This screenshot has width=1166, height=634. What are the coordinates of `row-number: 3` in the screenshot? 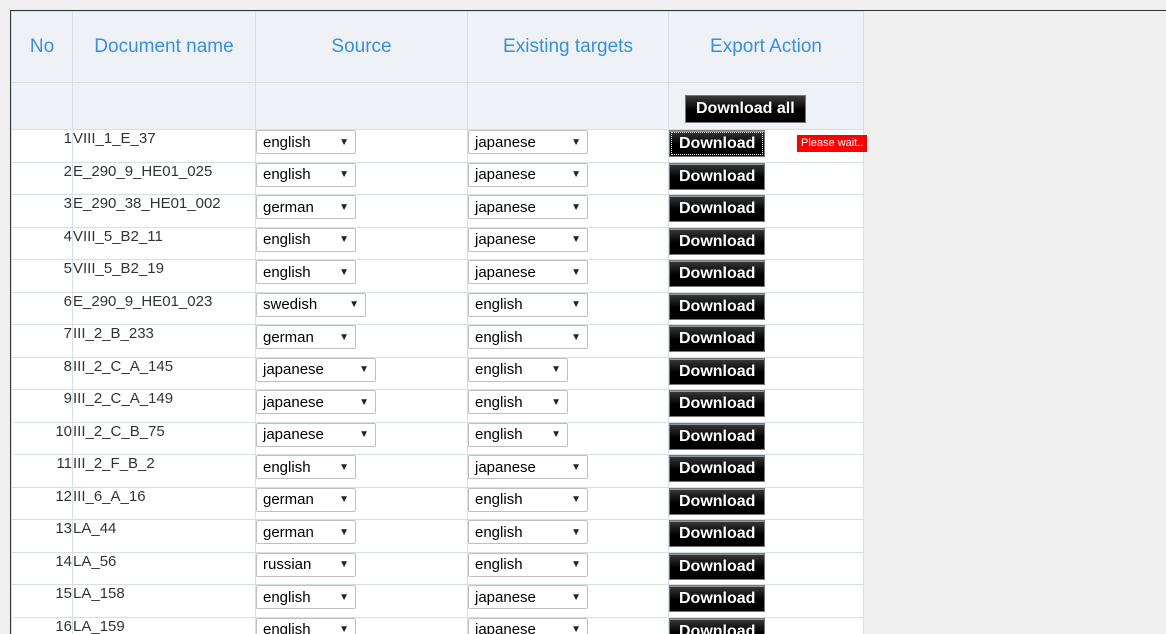 It's located at (42, 211).